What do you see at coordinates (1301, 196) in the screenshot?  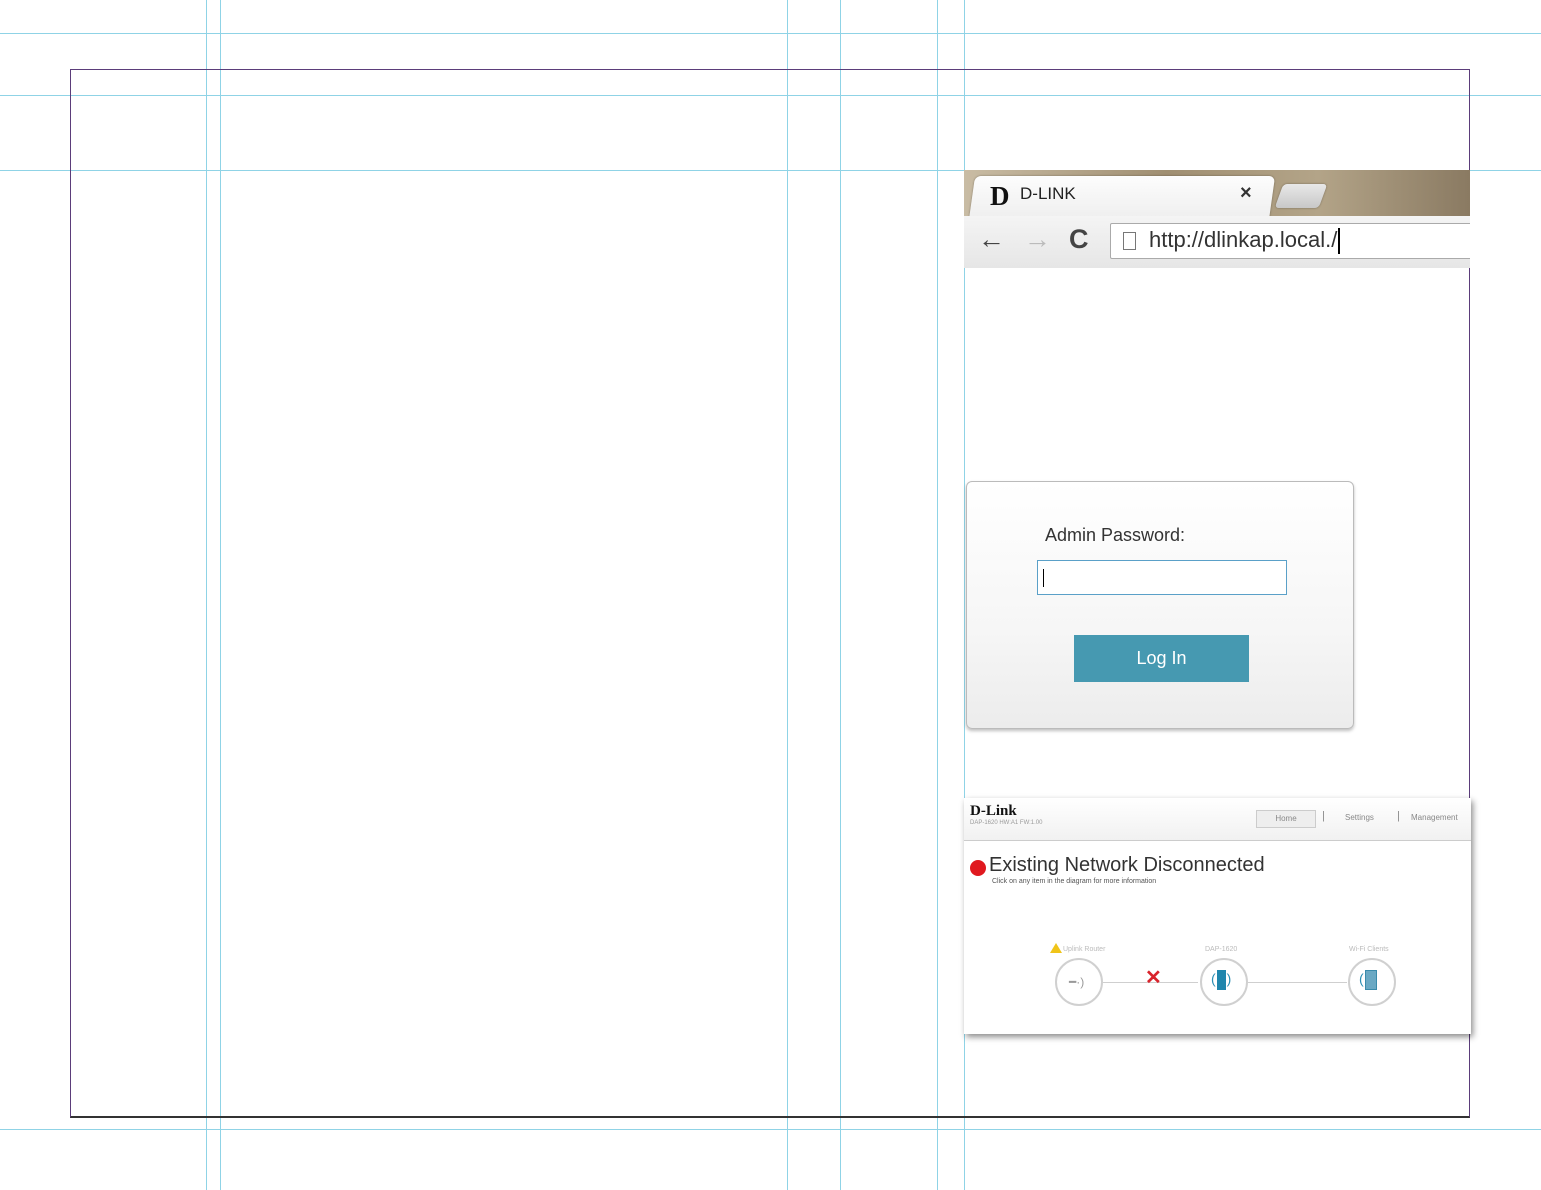 I see `new-tab-button` at bounding box center [1301, 196].